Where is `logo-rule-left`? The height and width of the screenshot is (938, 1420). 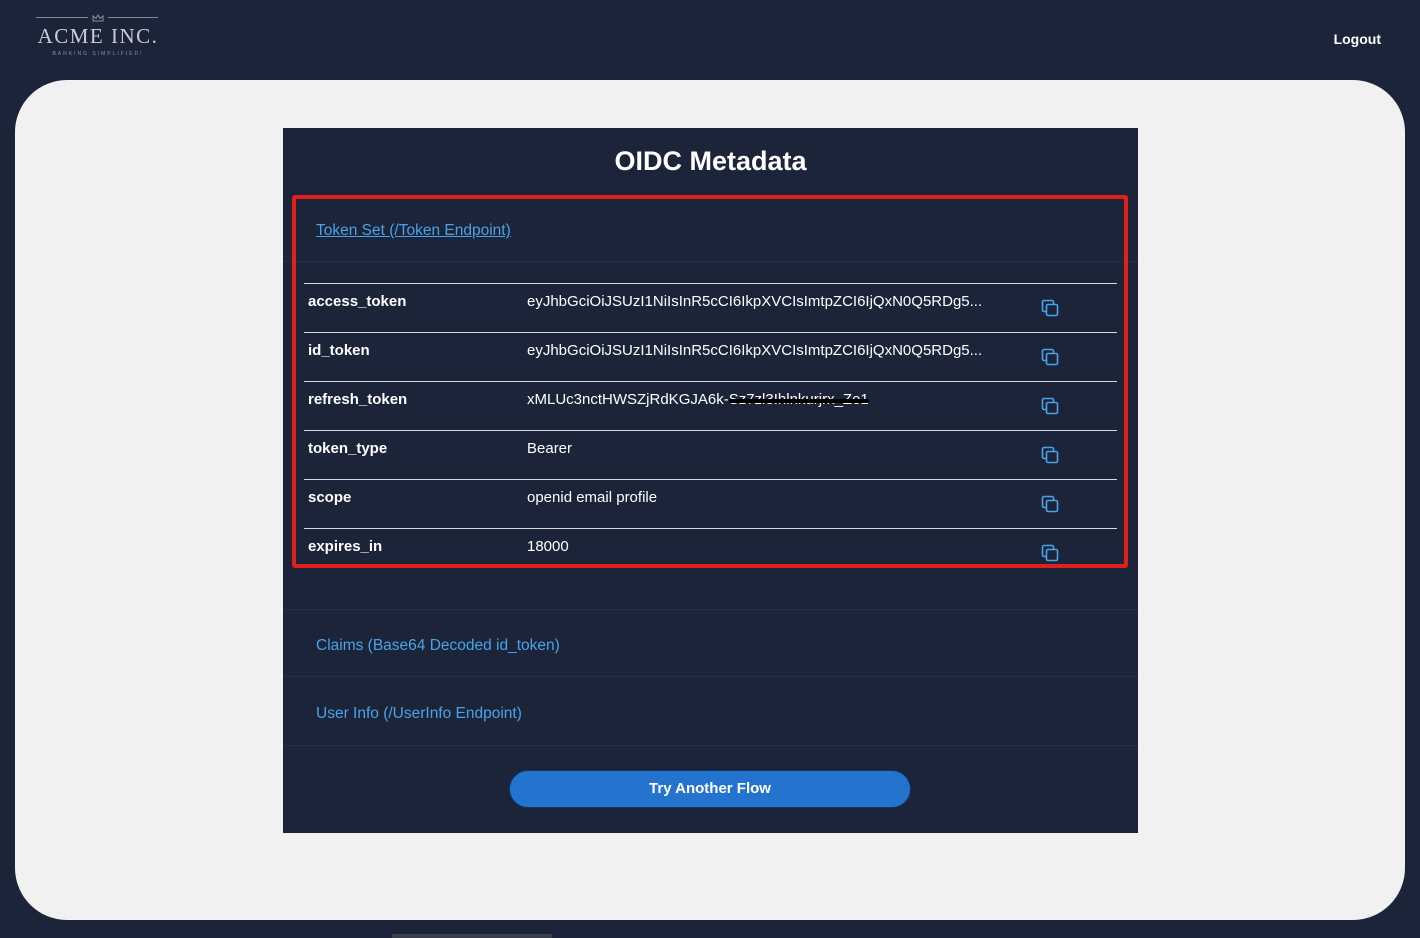 logo-rule-left is located at coordinates (62, 17).